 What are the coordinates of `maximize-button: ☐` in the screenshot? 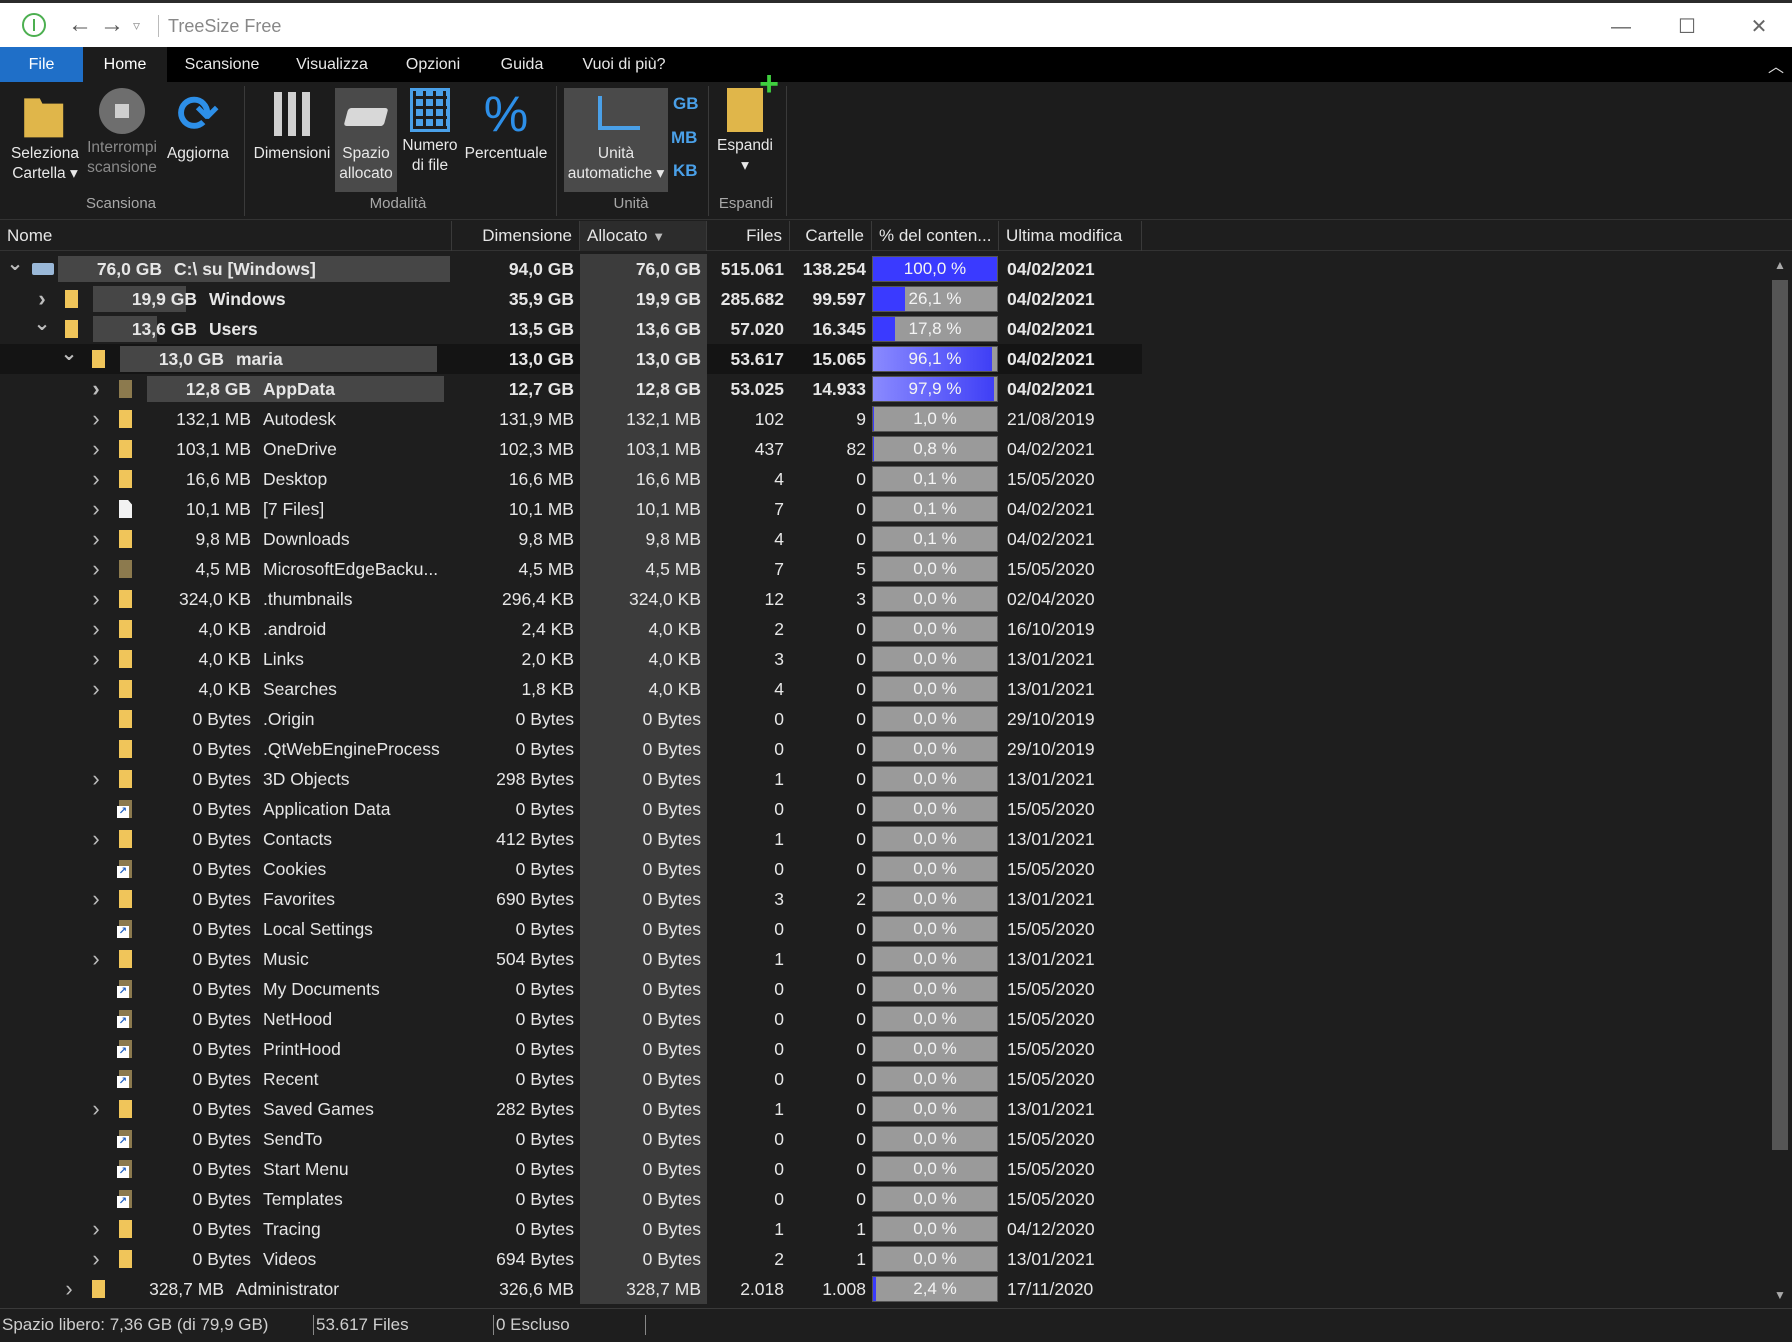 It's located at (1687, 27).